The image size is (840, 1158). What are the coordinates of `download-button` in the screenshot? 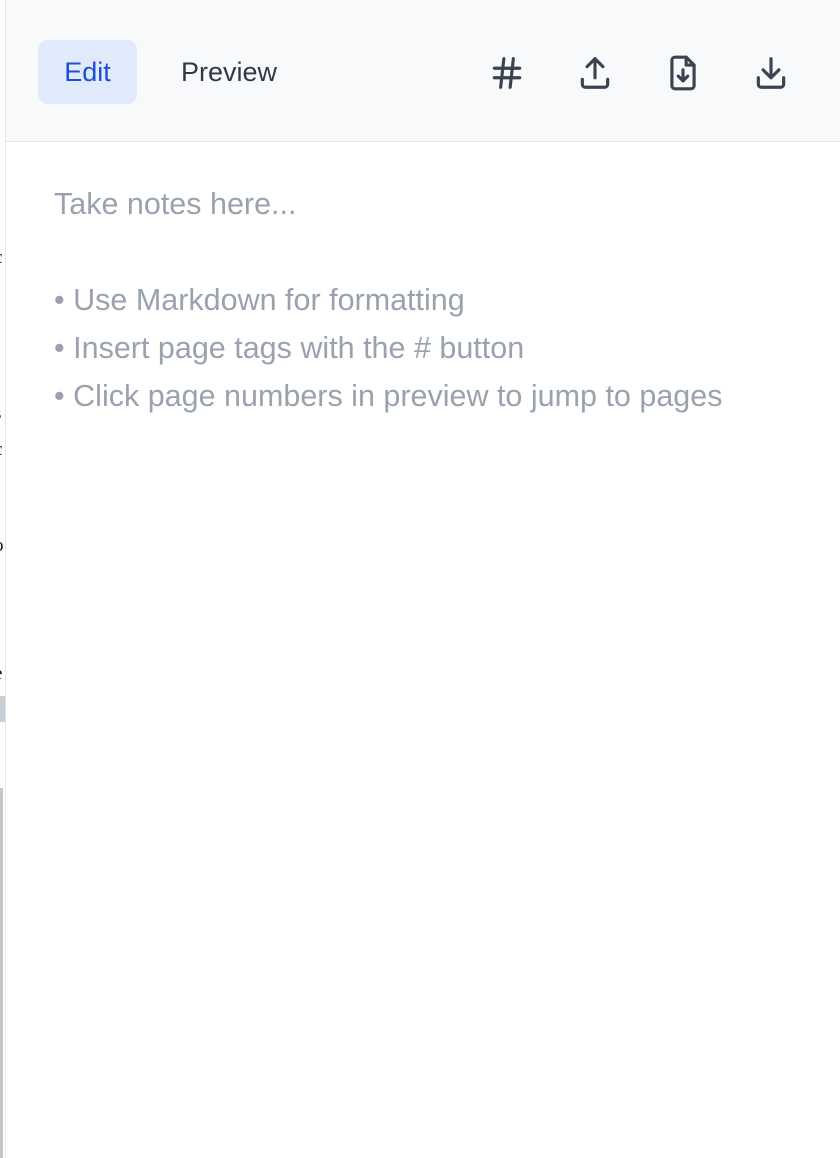 It's located at (771, 73).